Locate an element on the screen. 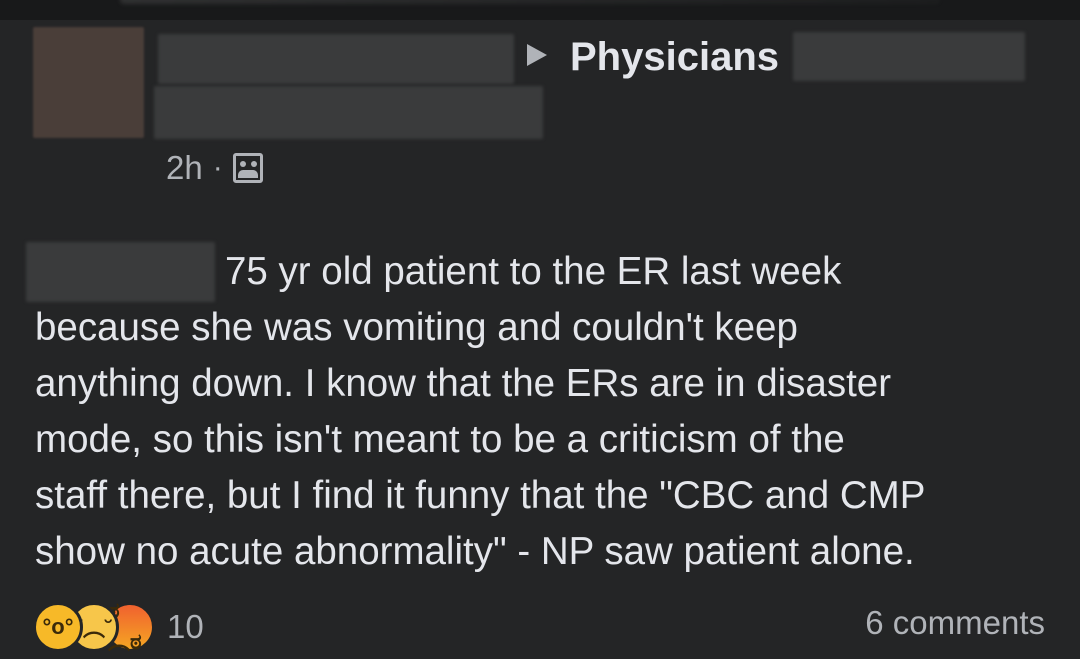 The width and height of the screenshot is (1080, 659). post-meta: 2h · is located at coordinates (214, 168).